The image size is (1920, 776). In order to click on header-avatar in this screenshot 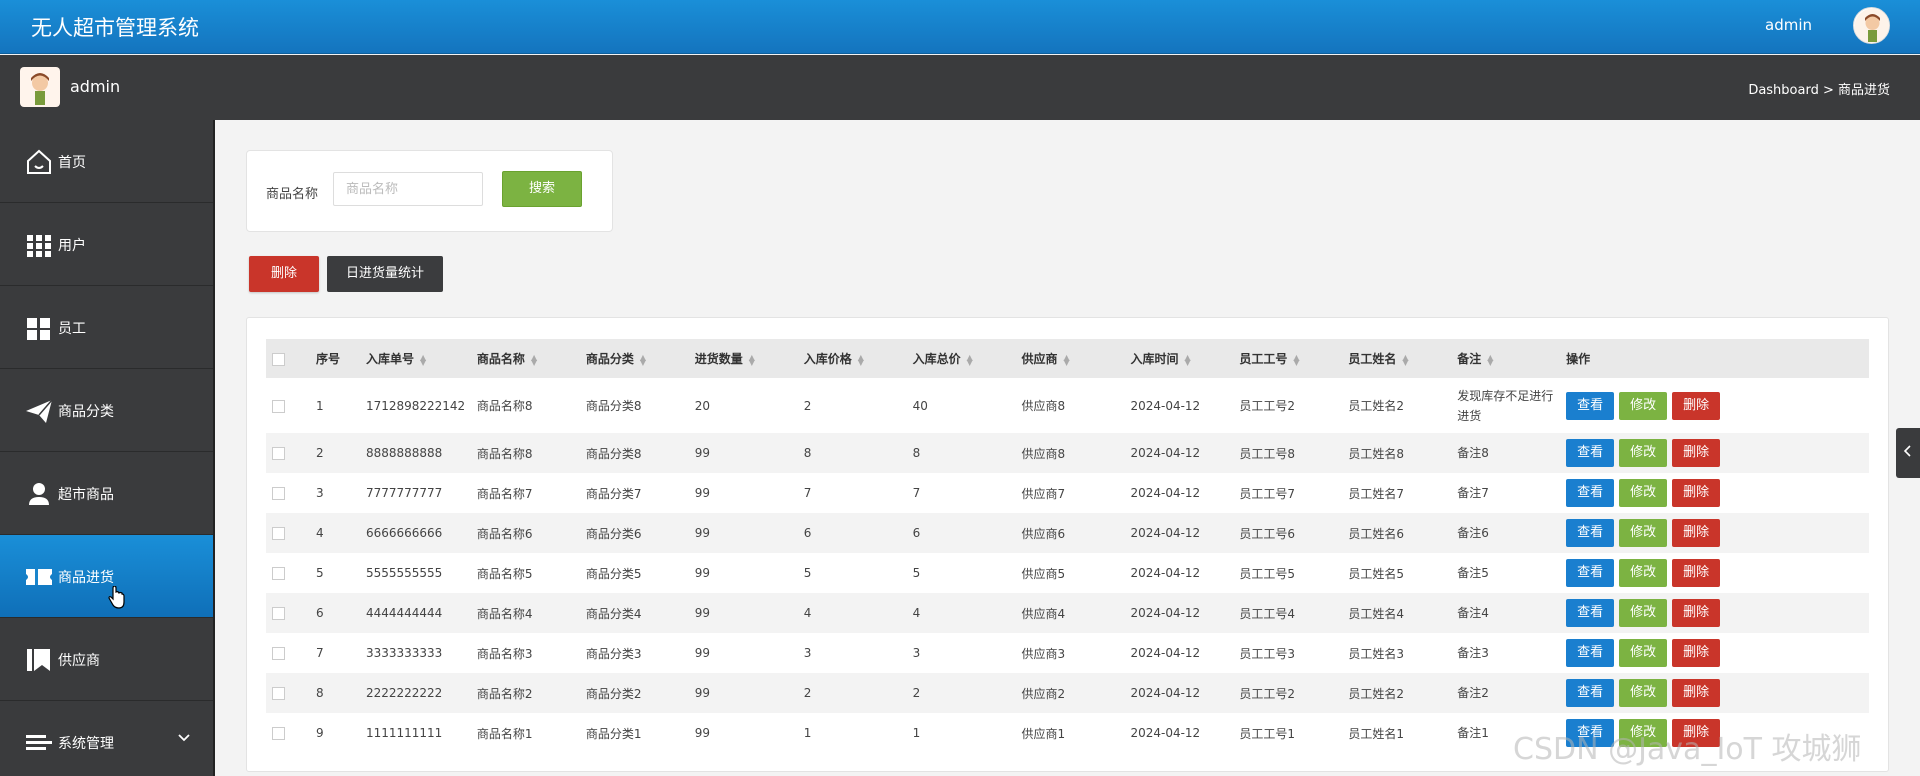, I will do `click(1871, 25)`.